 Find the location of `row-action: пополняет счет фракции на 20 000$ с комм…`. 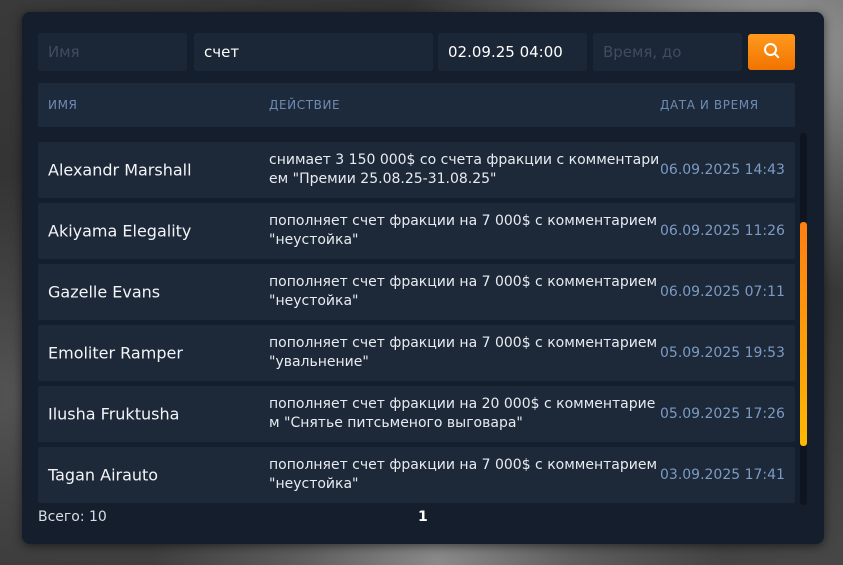

row-action: пополняет счет фракции на 20 000$ с комм… is located at coordinates (462, 413).